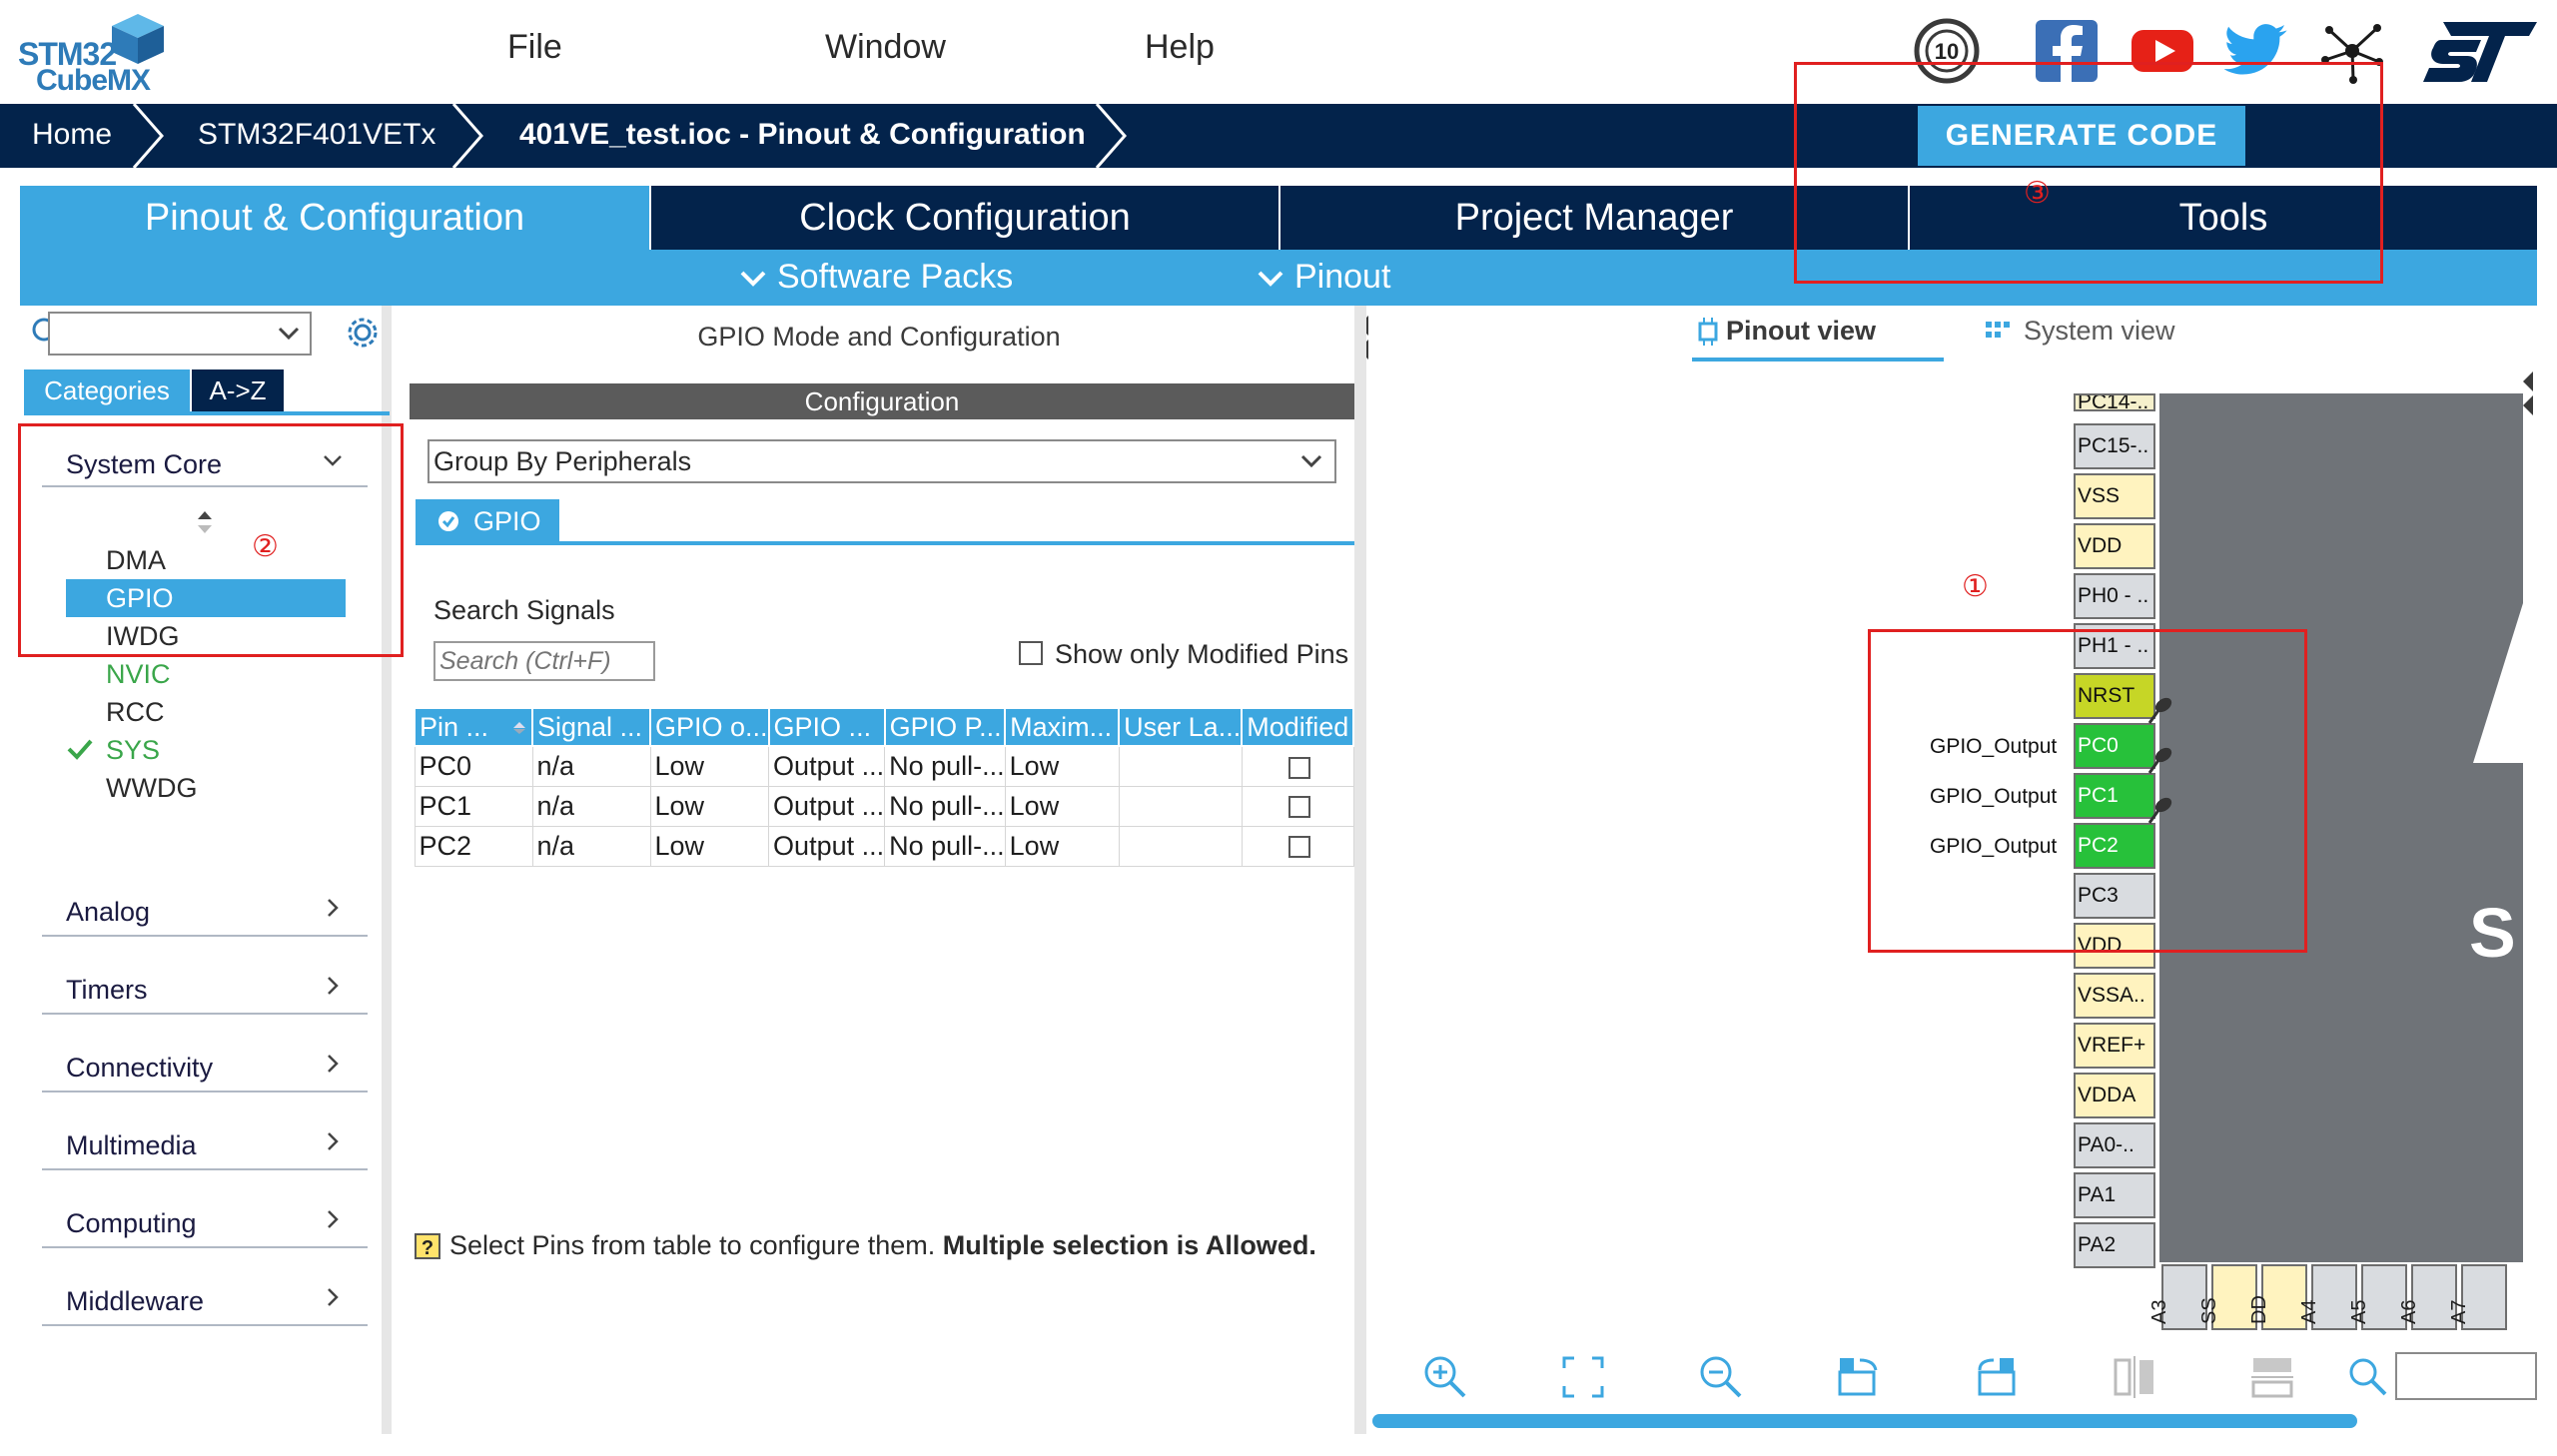 This screenshot has width=2557, height=1456. What do you see at coordinates (473, 846) in the screenshot?
I see `cell-pin: PC2` at bounding box center [473, 846].